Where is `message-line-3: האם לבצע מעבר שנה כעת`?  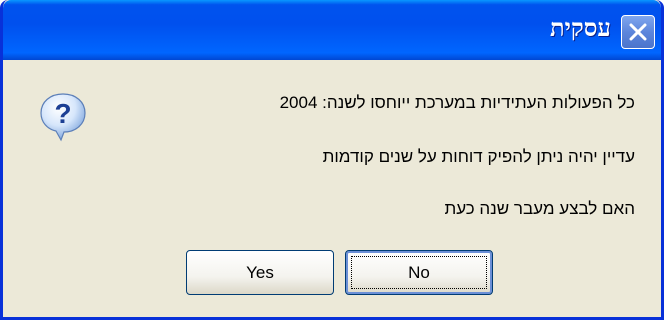
message-line-3: האם לבצע מעבר שנה כעת is located at coordinates (539, 208).